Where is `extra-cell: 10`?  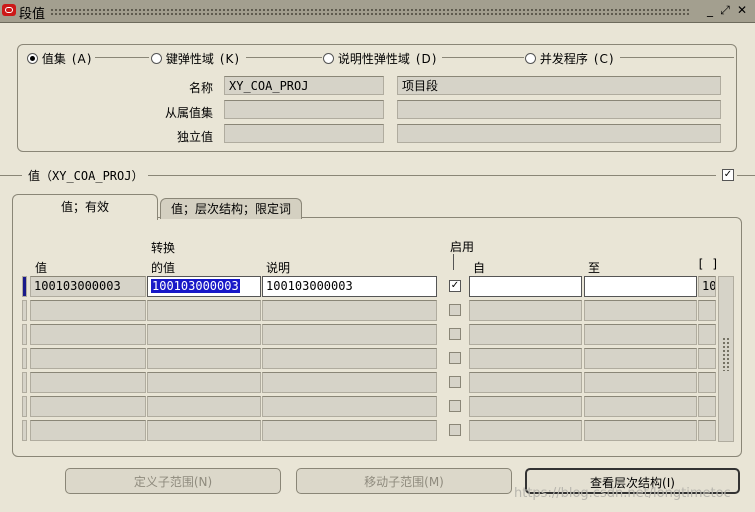
extra-cell: 10 is located at coordinates (707, 286).